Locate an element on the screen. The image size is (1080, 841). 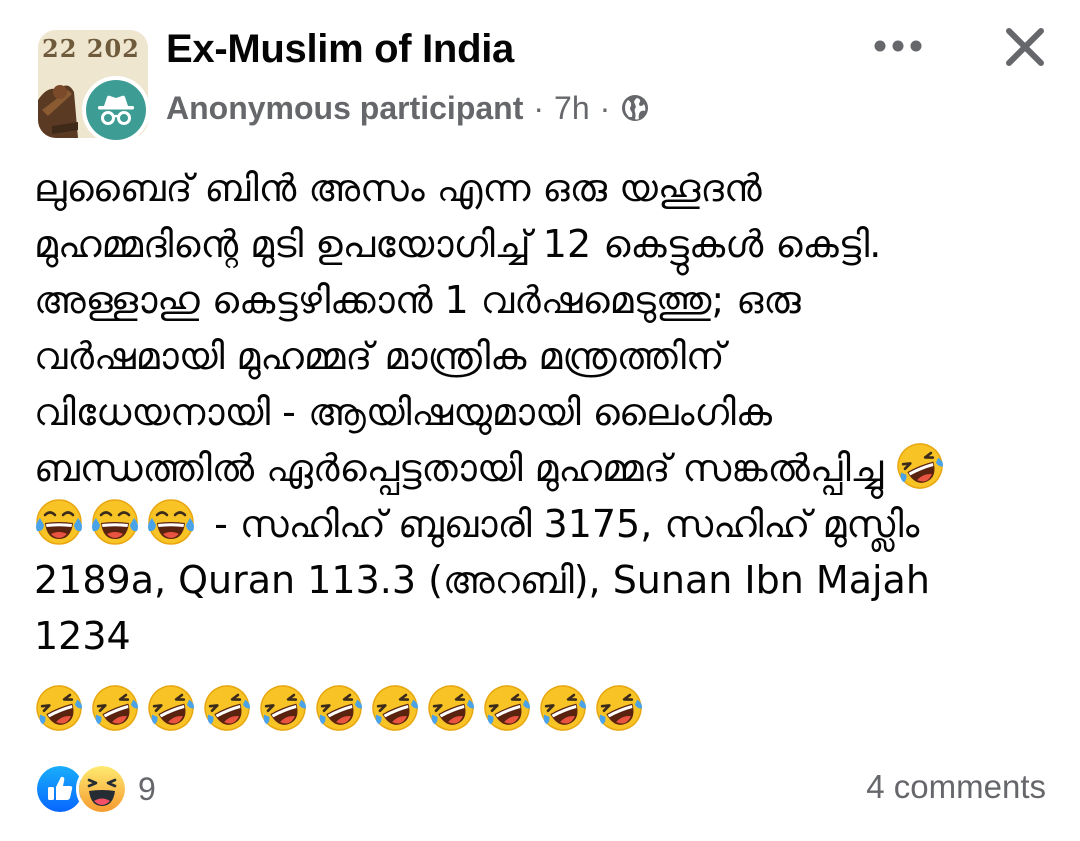
post-avatar: 22 202 is located at coordinates (95, 87).